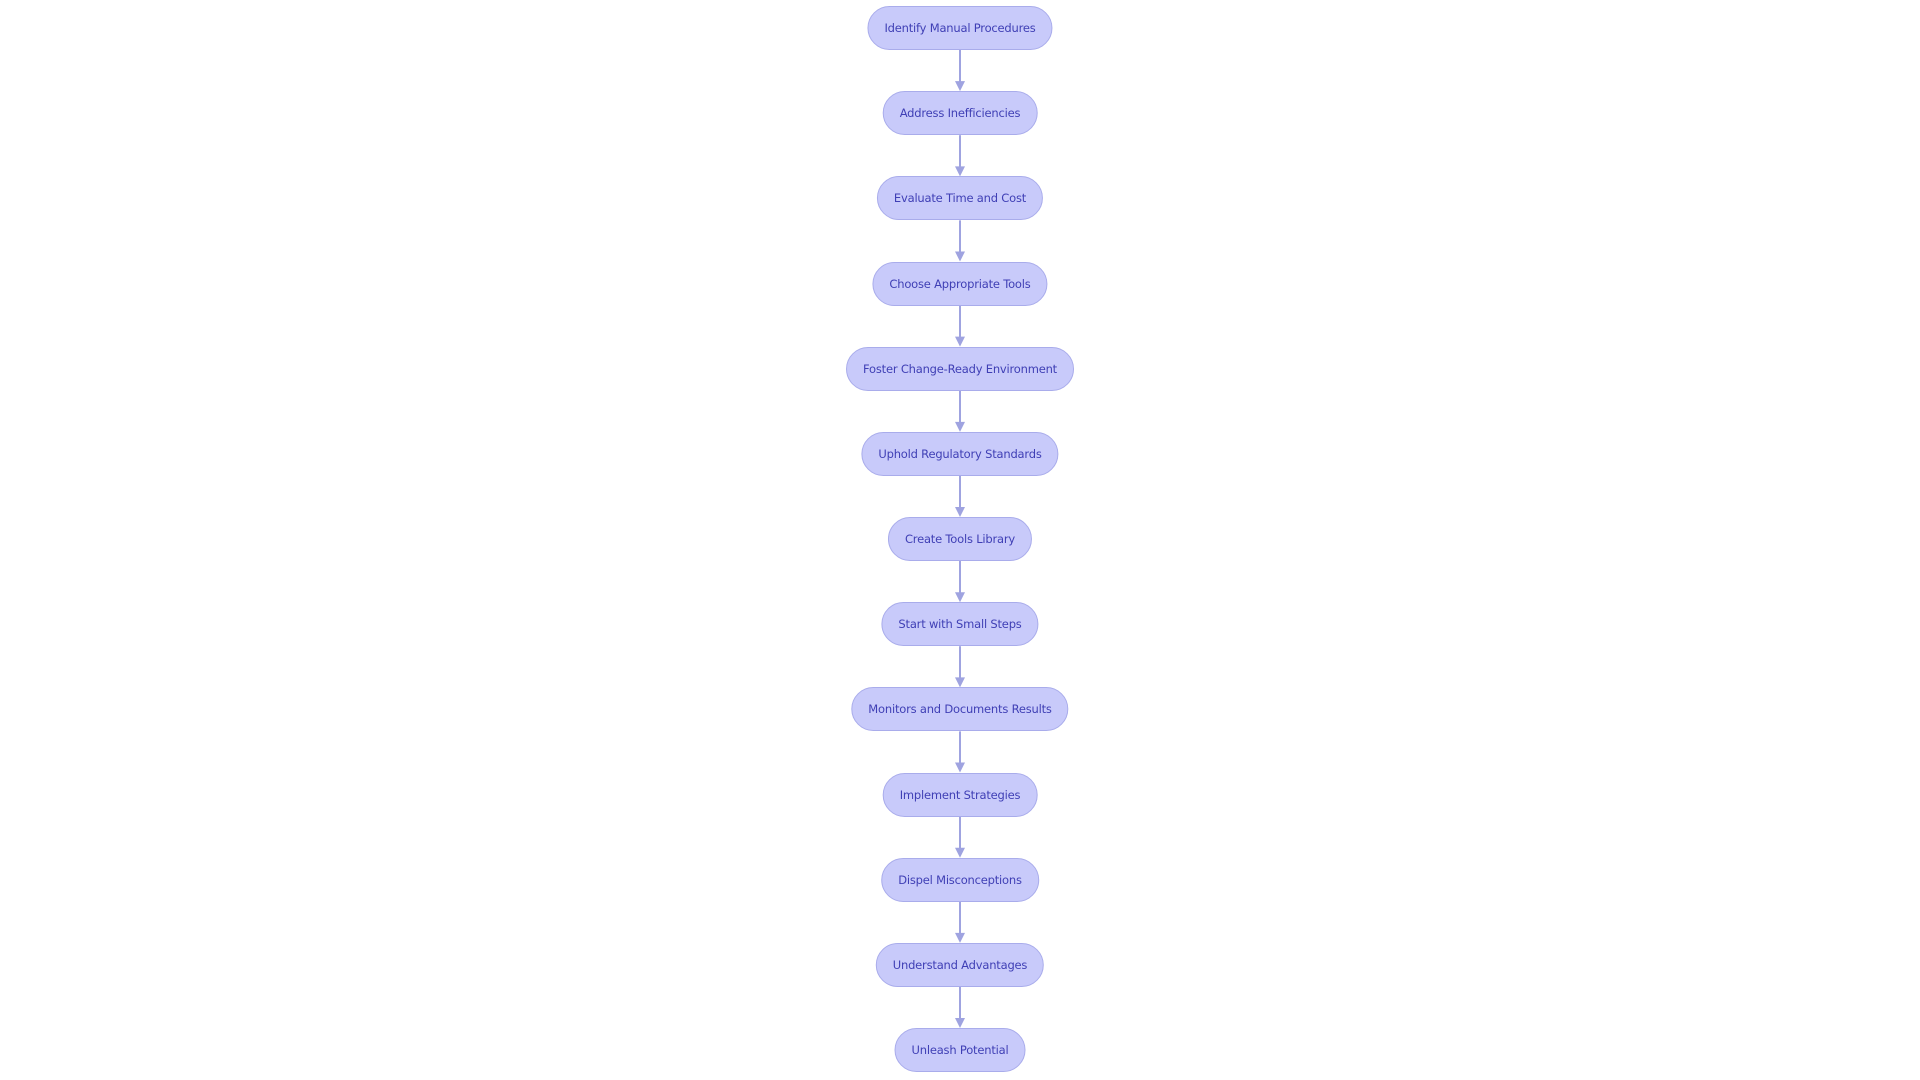  I want to click on node-choose-appropriate-tools: Choose Appropriate Tools, so click(960, 283).